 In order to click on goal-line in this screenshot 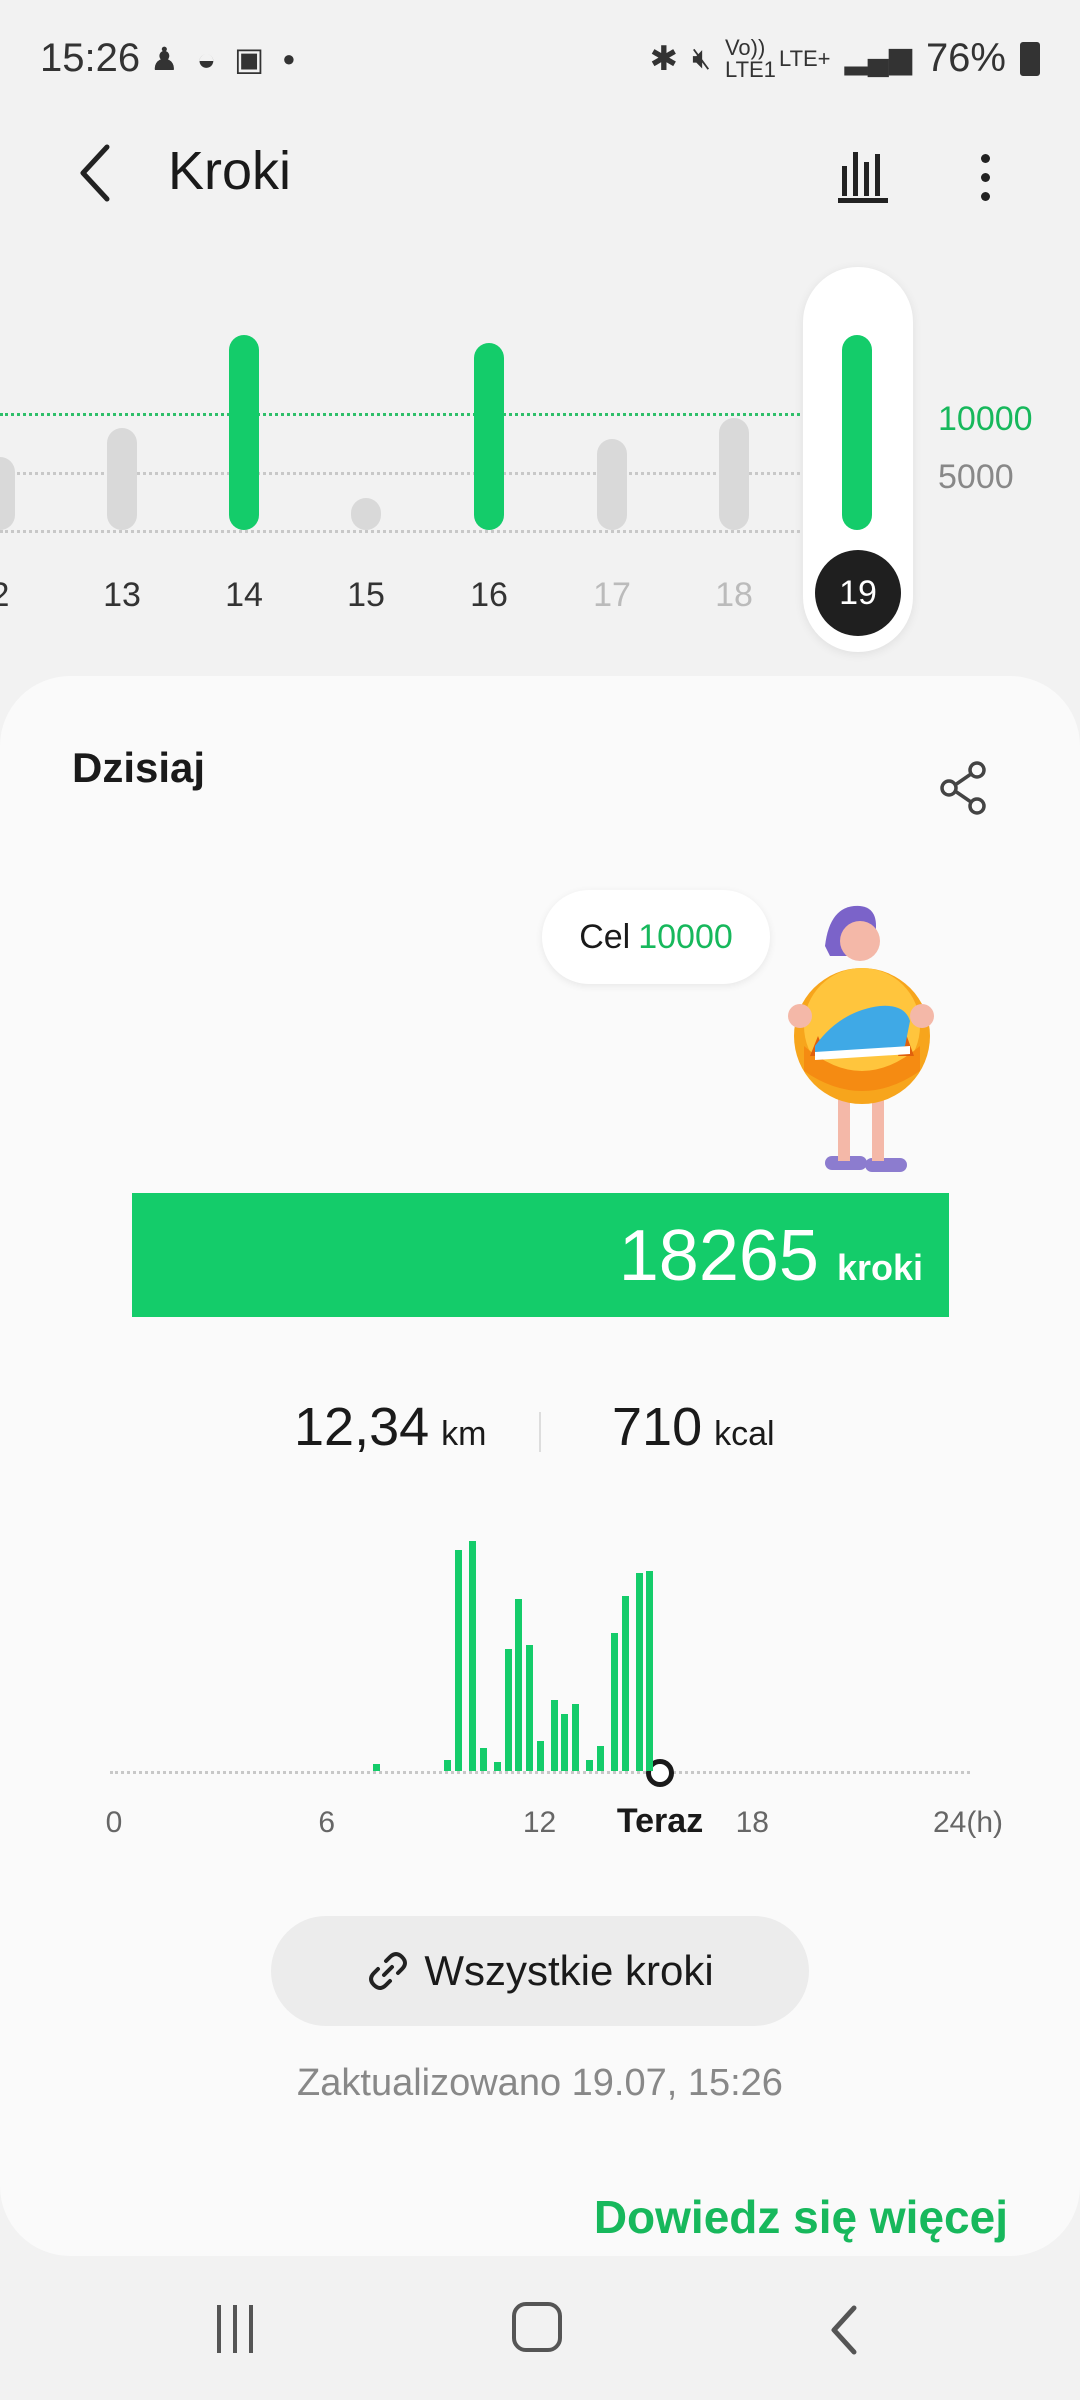, I will do `click(400, 414)`.